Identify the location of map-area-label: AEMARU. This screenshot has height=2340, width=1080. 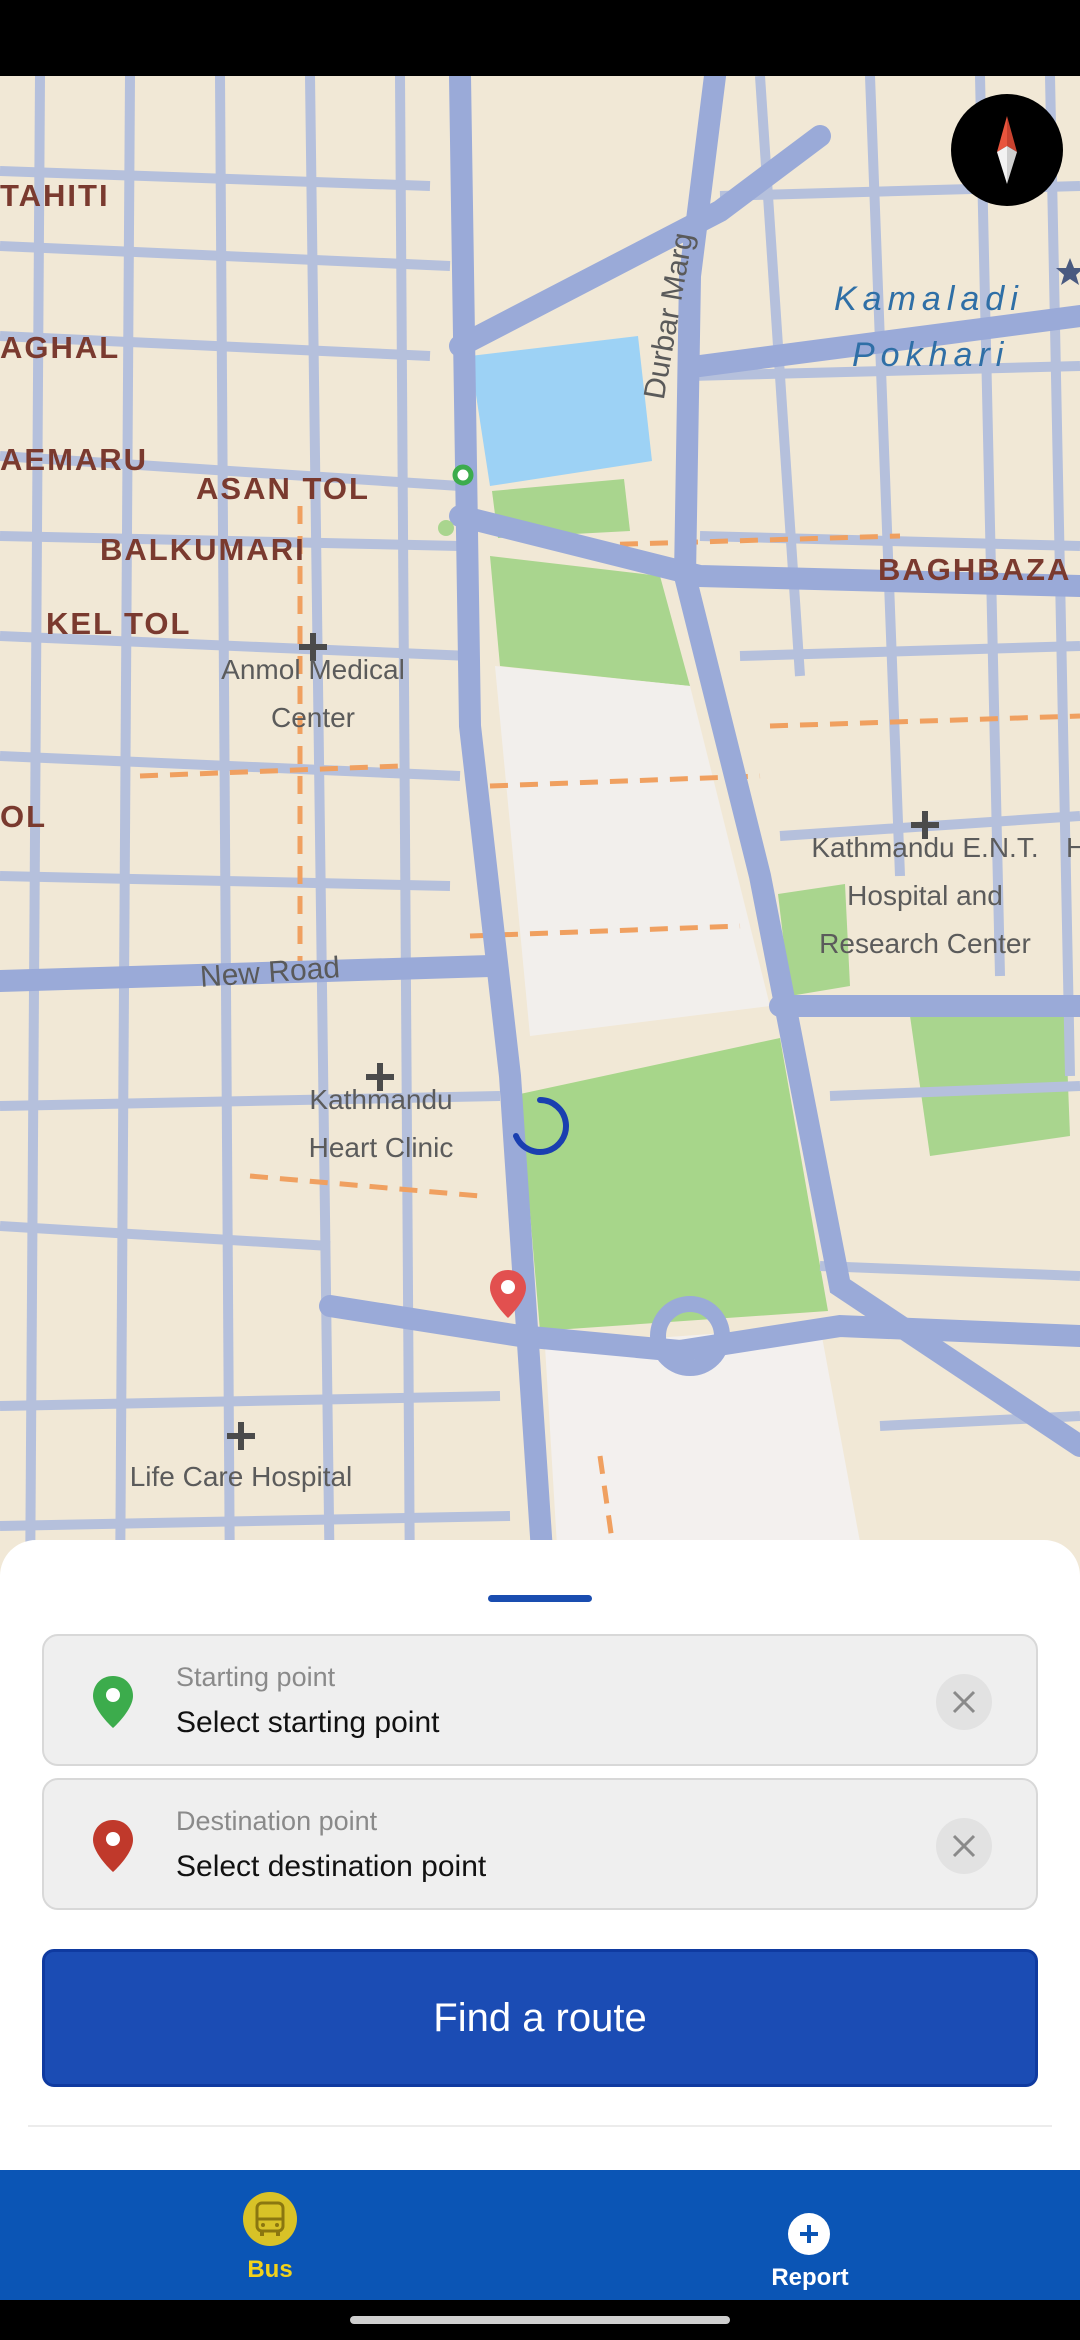
(74, 459).